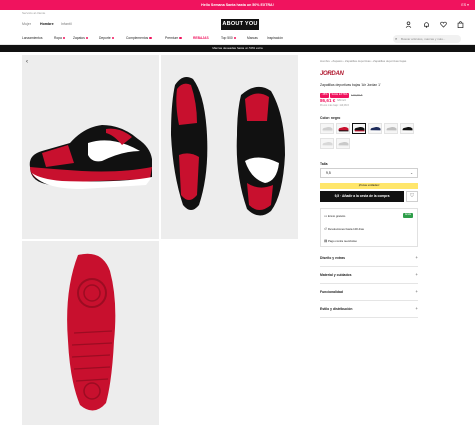 The height and width of the screenshot is (432, 475). Describe the element at coordinates (332, 74) in the screenshot. I see `brand-logo: JORDAN` at that location.